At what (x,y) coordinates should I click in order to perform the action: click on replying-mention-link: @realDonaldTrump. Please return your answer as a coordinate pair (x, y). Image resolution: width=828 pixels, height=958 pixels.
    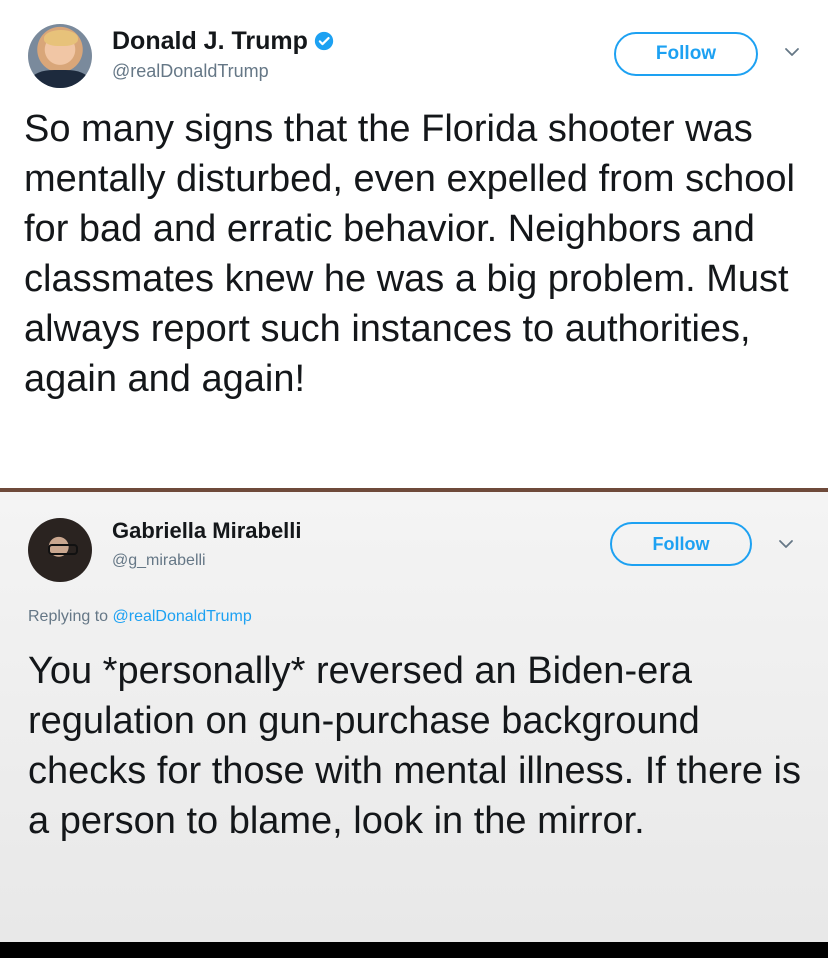
    Looking at the image, I should click on (182, 616).